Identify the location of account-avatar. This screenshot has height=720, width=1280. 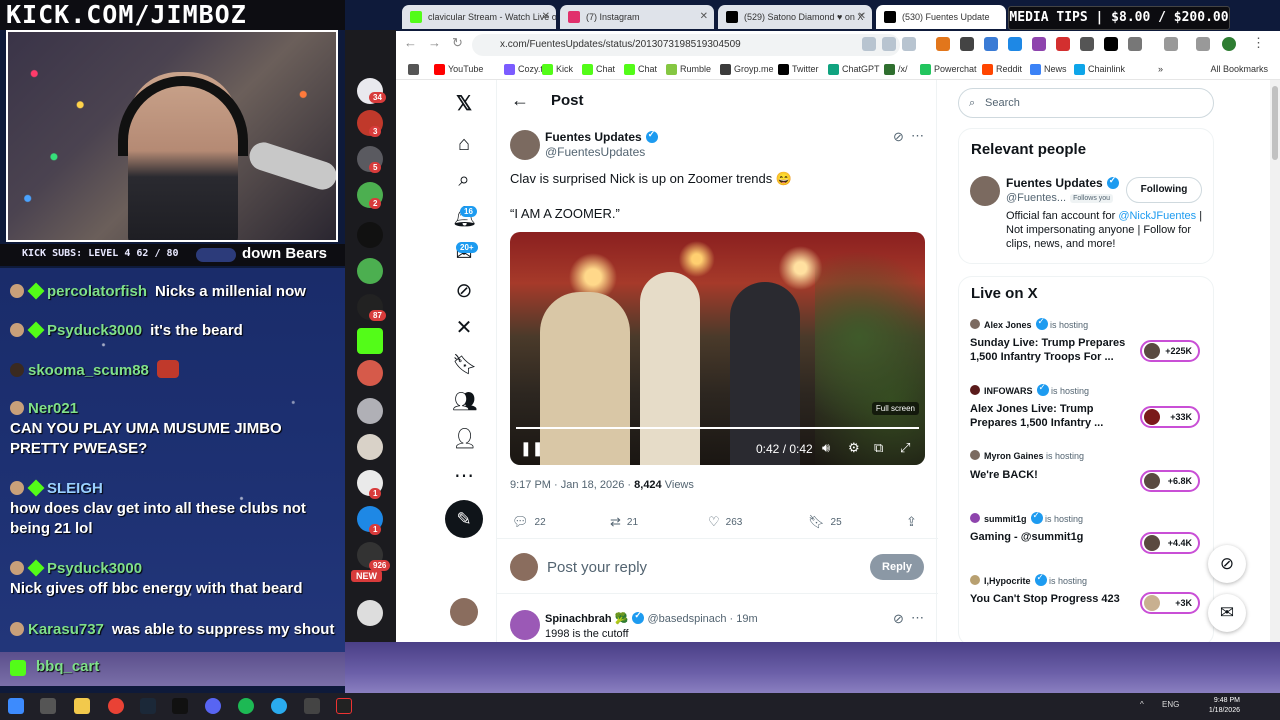
(464, 612).